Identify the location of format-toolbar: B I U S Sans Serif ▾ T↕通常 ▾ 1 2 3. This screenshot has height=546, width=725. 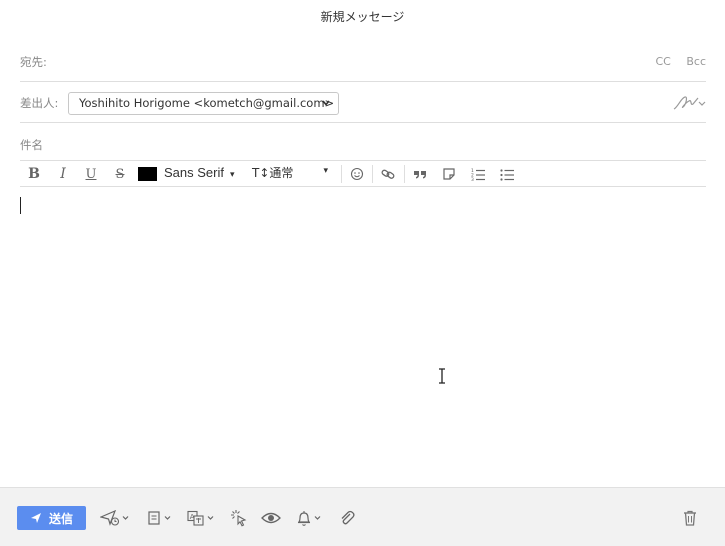
(363, 174).